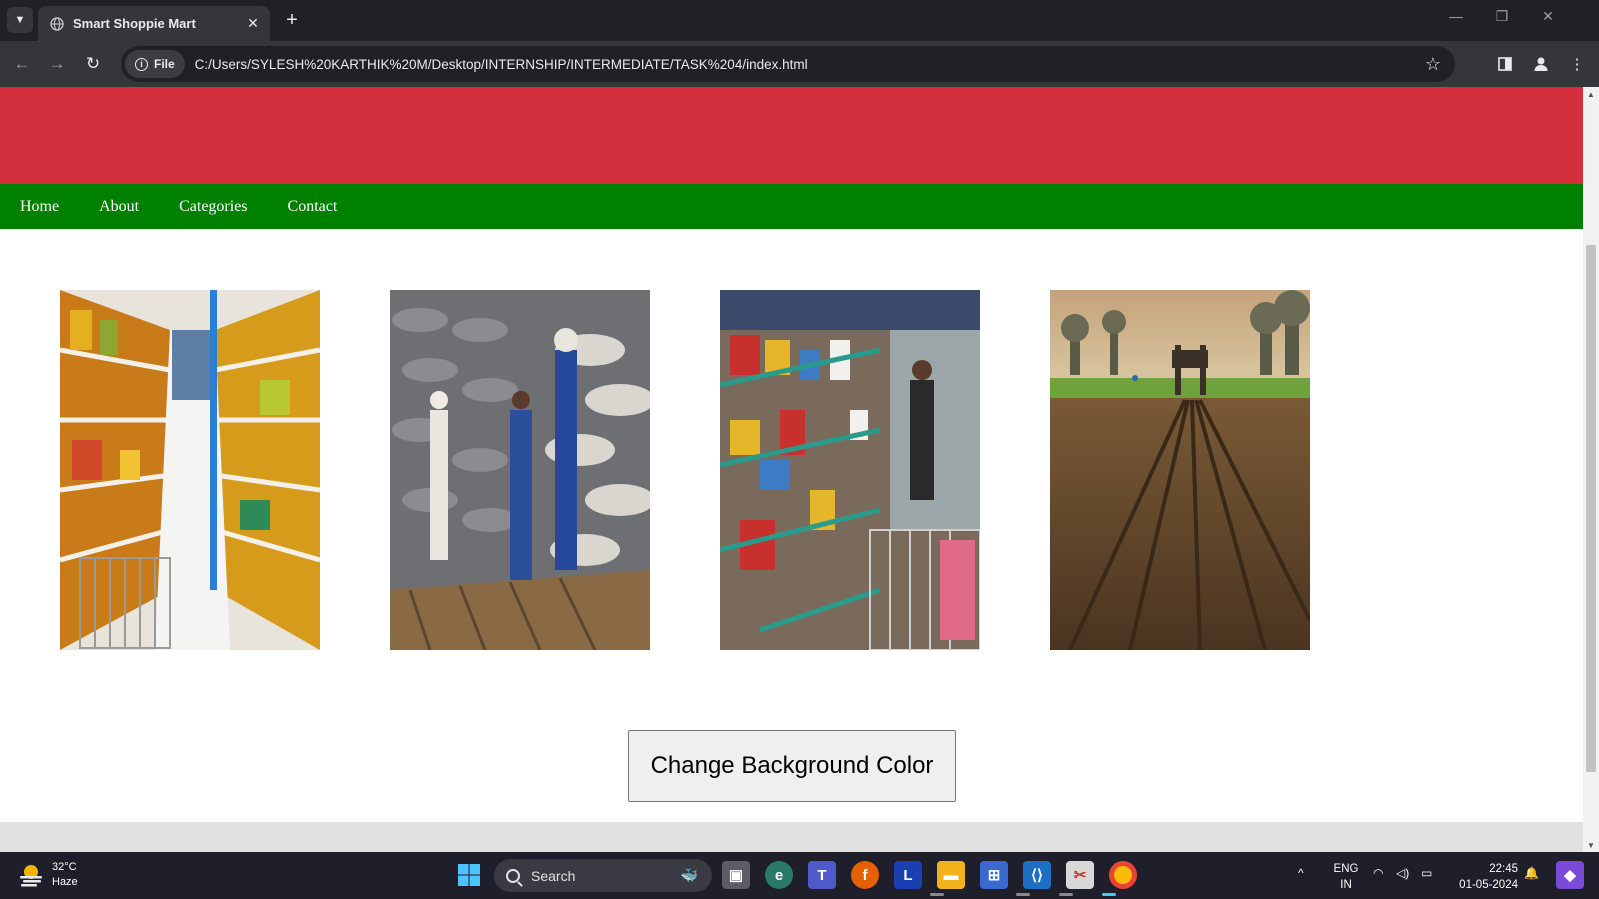 This screenshot has width=1599, height=899. What do you see at coordinates (791, 837) in the screenshot?
I see `page-footer` at bounding box center [791, 837].